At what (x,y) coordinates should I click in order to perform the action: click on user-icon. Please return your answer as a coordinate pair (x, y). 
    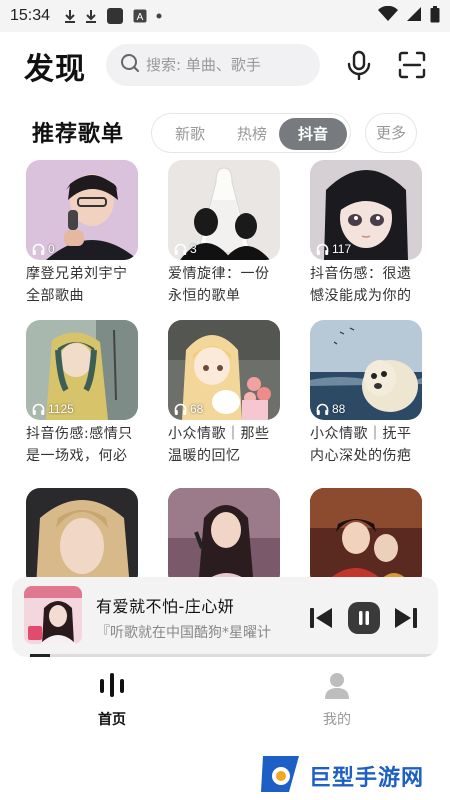
    Looking at the image, I should click on (337, 688).